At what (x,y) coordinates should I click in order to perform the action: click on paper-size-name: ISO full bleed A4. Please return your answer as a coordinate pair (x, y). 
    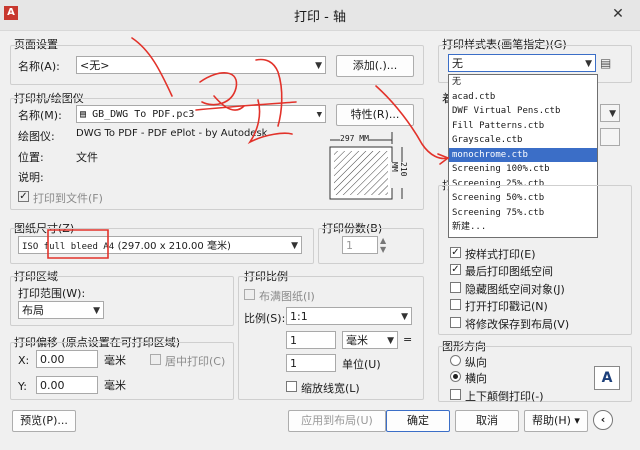
    Looking at the image, I should click on (68, 247).